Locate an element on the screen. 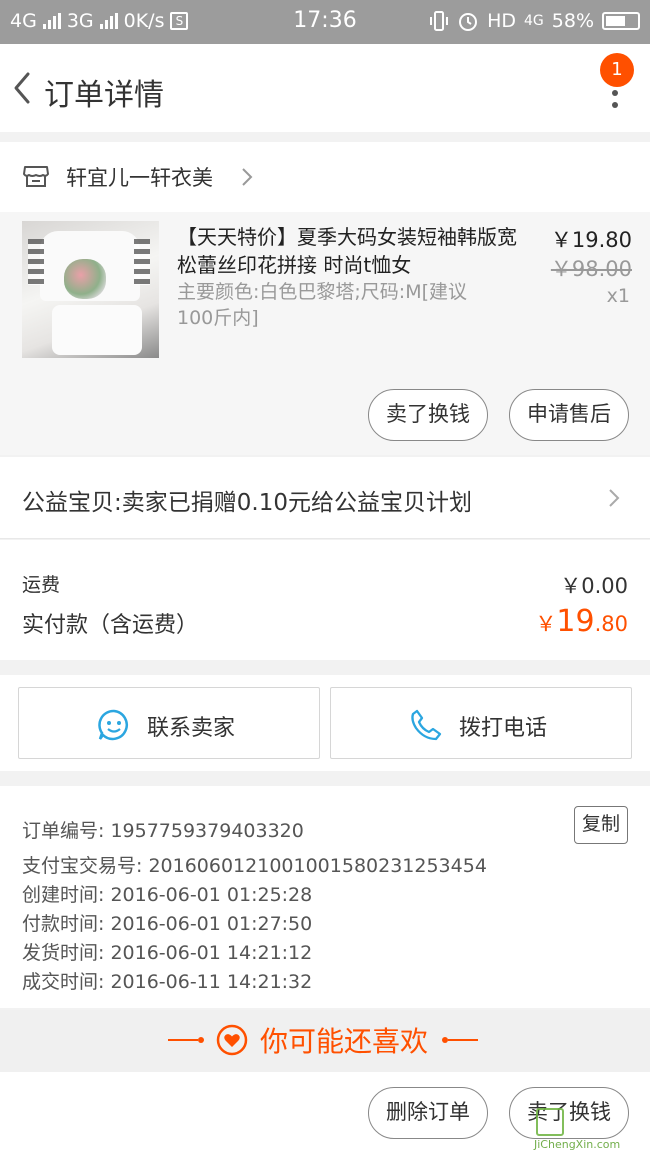 This screenshot has height=1155, width=650. alarm-icon is located at coordinates (468, 22).